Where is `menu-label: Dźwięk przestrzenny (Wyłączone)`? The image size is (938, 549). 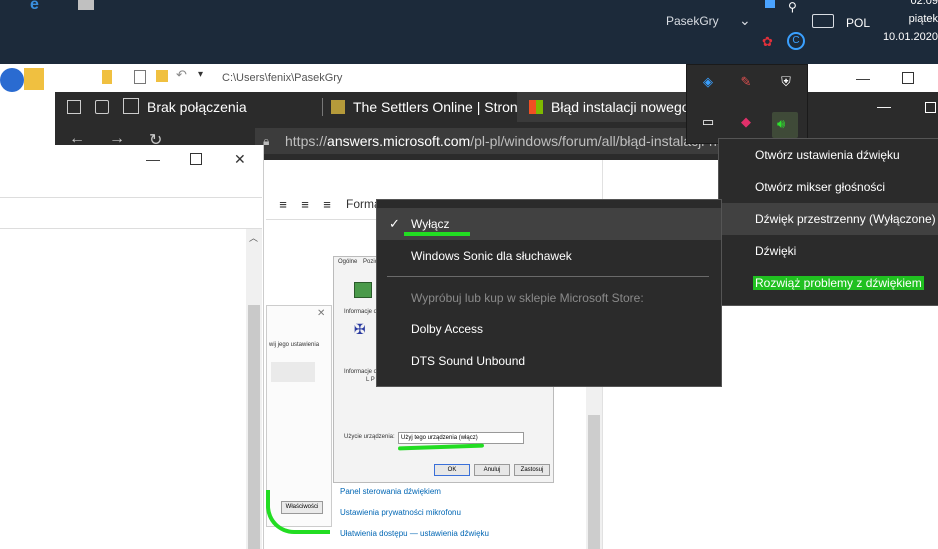 menu-label: Dźwięk przestrzenny (Wyłączone) is located at coordinates (845, 219).